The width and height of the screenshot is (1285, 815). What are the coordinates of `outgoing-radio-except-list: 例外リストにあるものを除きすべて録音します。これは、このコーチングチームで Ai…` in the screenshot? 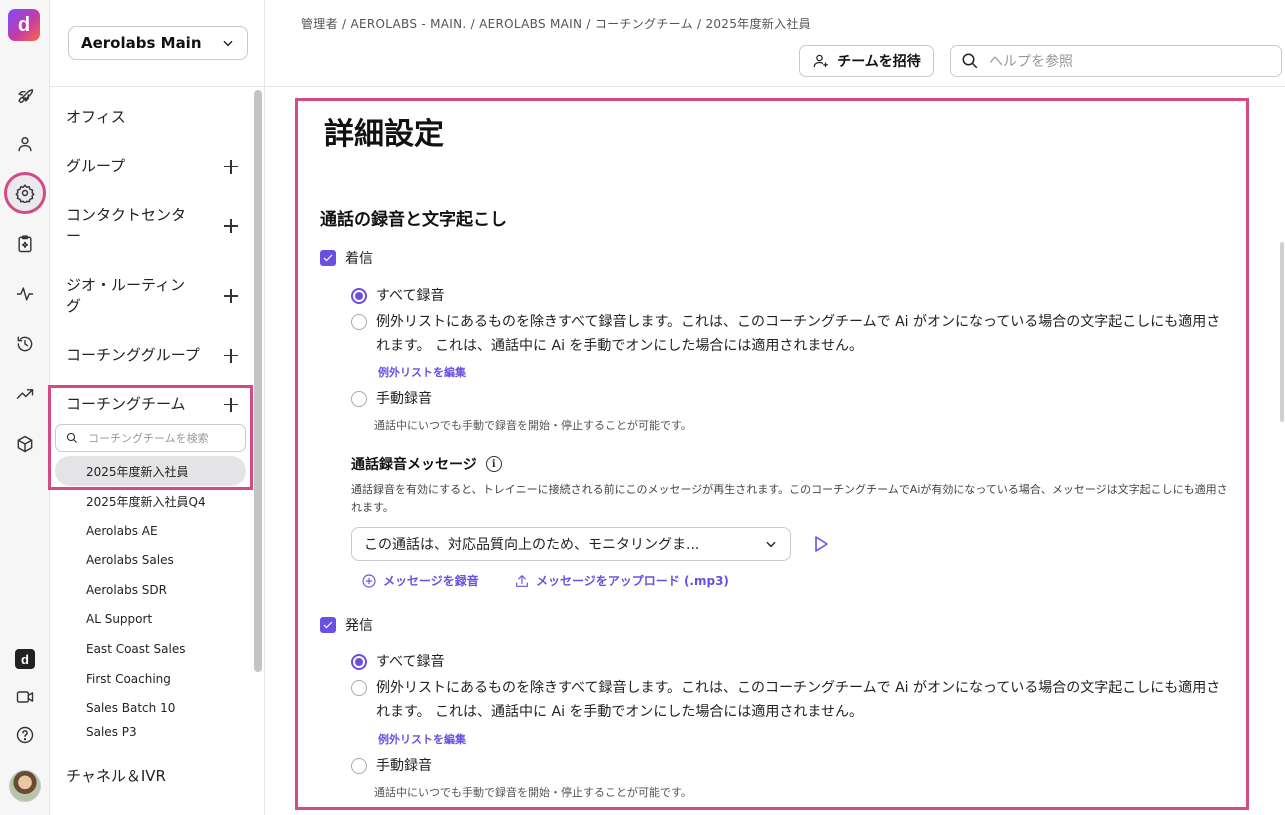 It's located at (786, 700).